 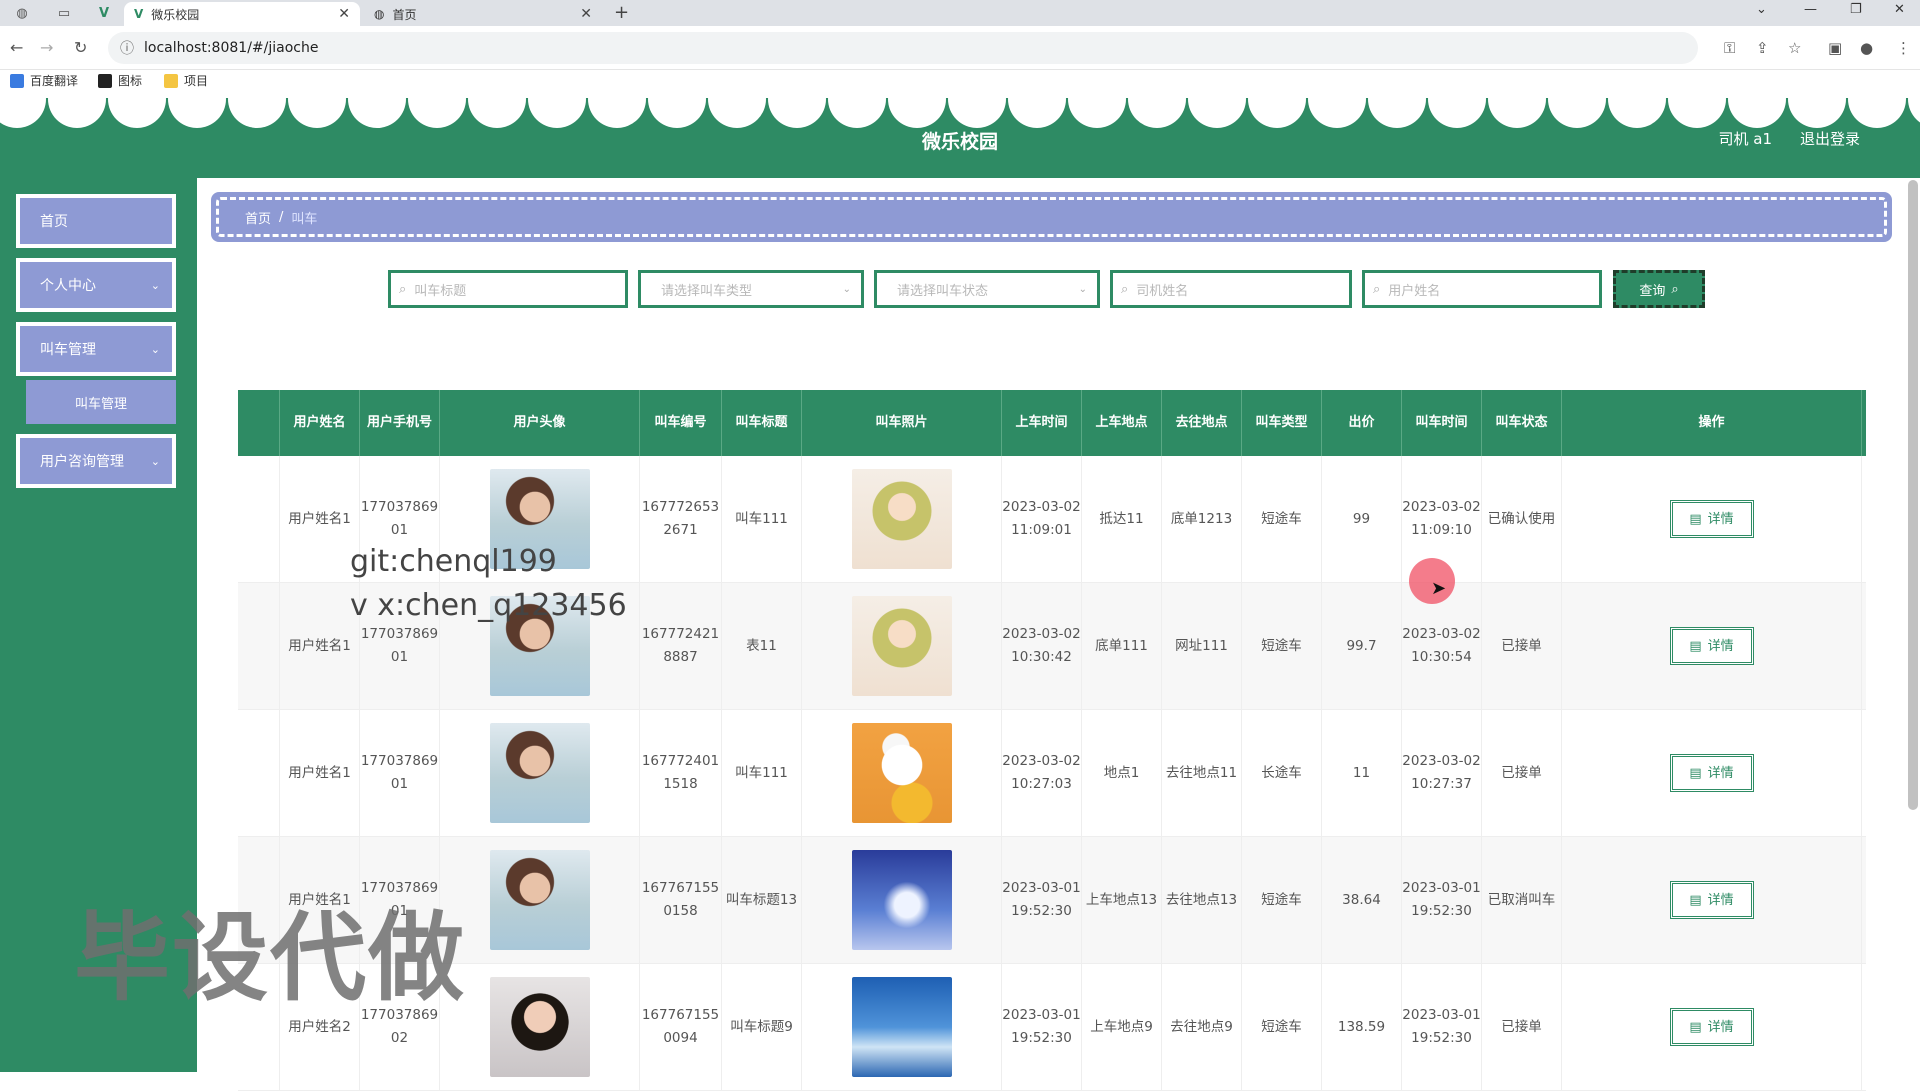 What do you see at coordinates (259, 423) in the screenshot?
I see `header-cell-select` at bounding box center [259, 423].